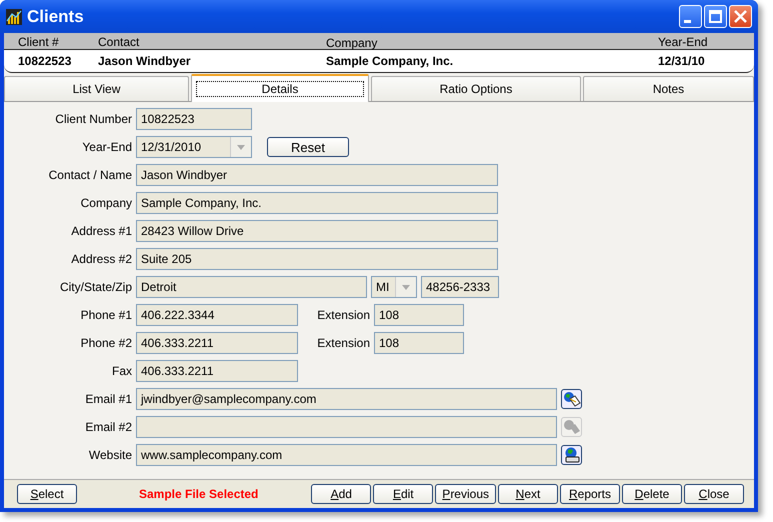 This screenshot has height=522, width=773. I want to click on field-label: Year-End, so click(106, 147).